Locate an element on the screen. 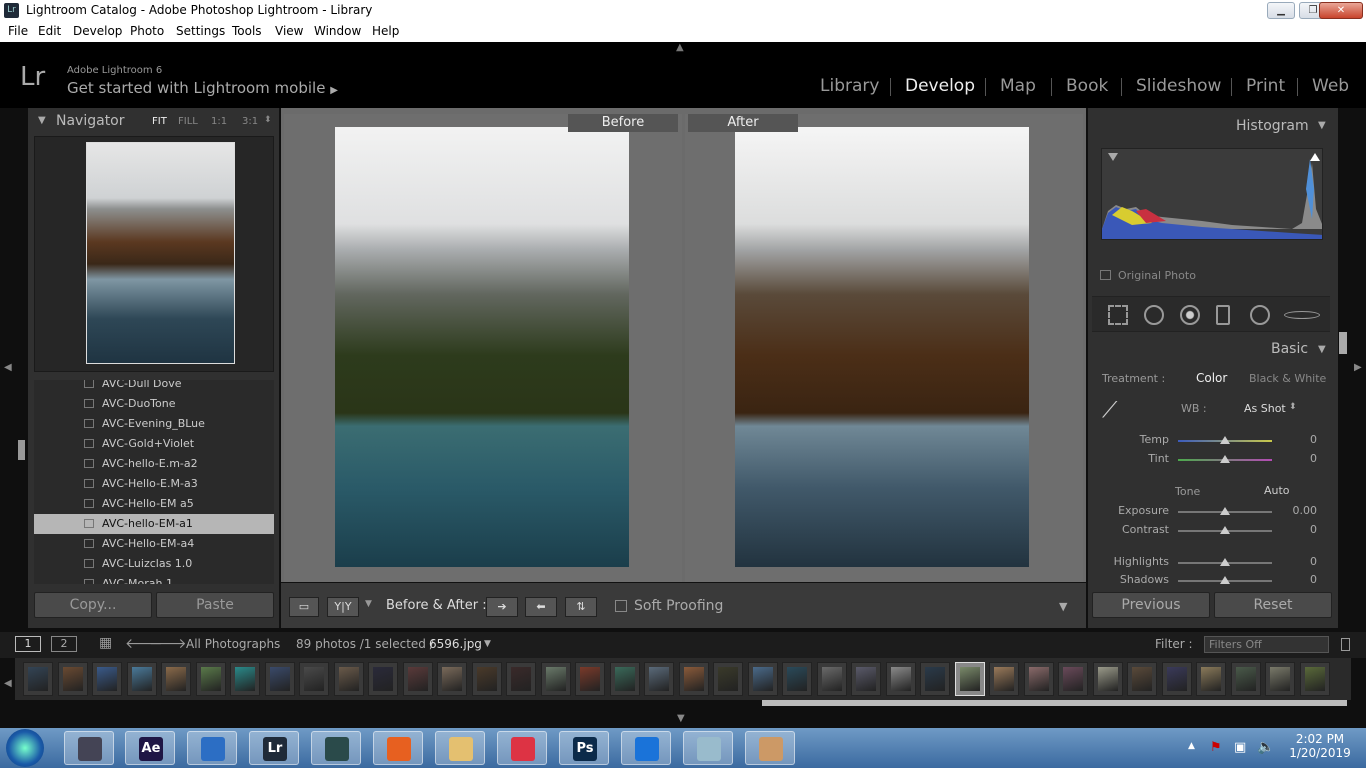 This screenshot has width=1366, height=768. preset-item: AVC-Luizclas 1.0 is located at coordinates (154, 564).